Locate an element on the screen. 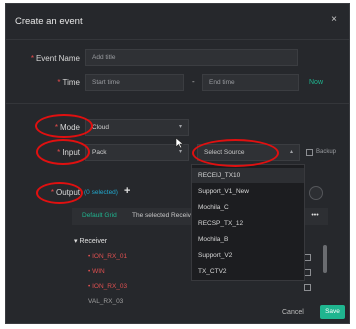 This screenshot has height=329, width=356. source-option: RECEIJ_TX10 is located at coordinates (248, 175).